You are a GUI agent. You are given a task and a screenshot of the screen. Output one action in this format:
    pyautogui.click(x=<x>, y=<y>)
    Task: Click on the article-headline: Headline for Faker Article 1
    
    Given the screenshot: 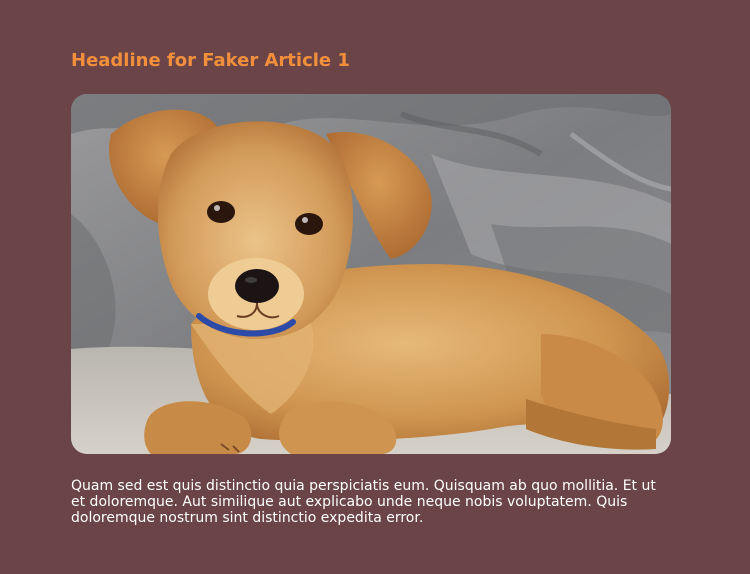 What is the action you would take?
    pyautogui.click(x=210, y=61)
    